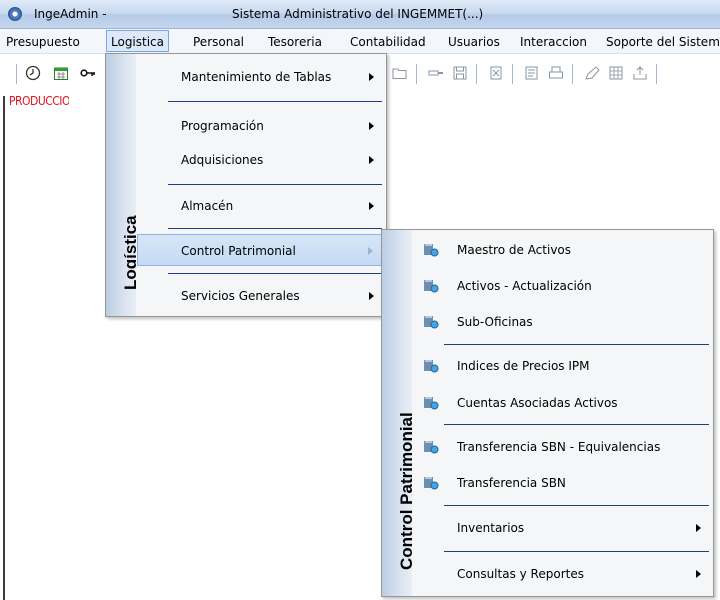  I want to click on menu-personal: Personal, so click(218, 42).